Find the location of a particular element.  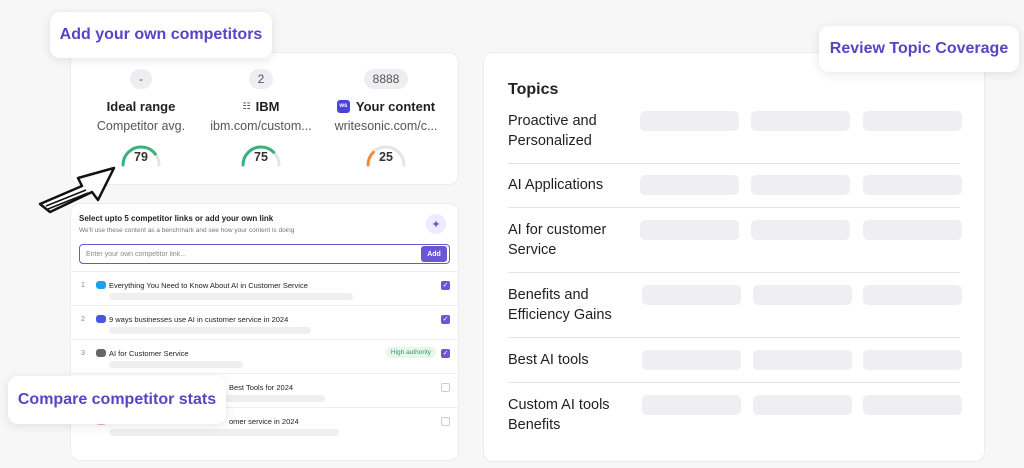

competitor-link-field: Add is located at coordinates (264, 254).